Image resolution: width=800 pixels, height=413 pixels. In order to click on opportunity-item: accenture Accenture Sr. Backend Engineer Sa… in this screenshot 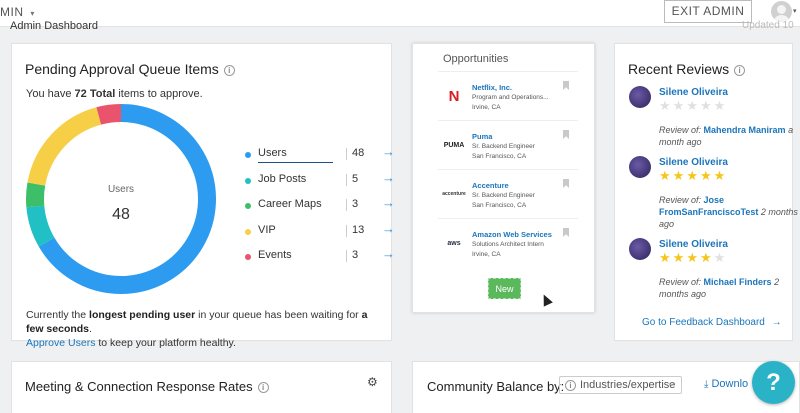, I will do `click(508, 193)`.